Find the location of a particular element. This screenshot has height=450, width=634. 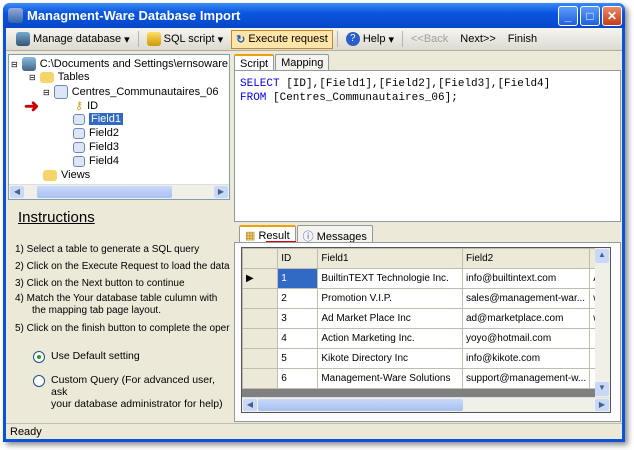

tree-field-1: Field1 is located at coordinates (98, 119).